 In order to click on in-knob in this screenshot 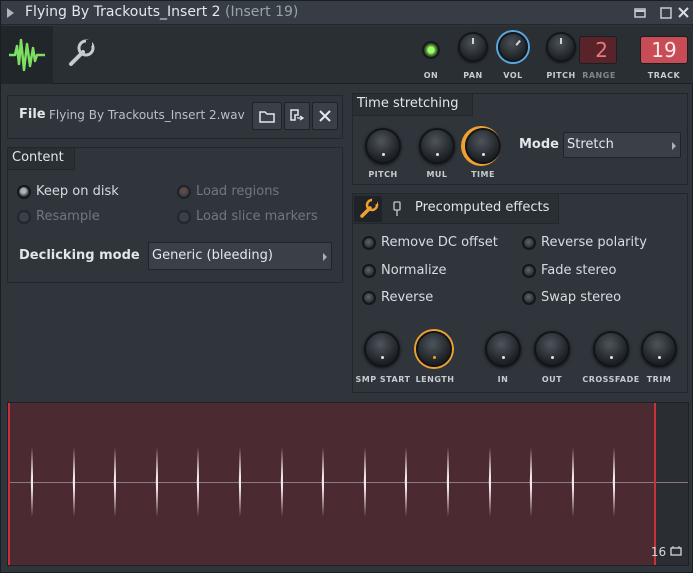, I will do `click(503, 349)`.